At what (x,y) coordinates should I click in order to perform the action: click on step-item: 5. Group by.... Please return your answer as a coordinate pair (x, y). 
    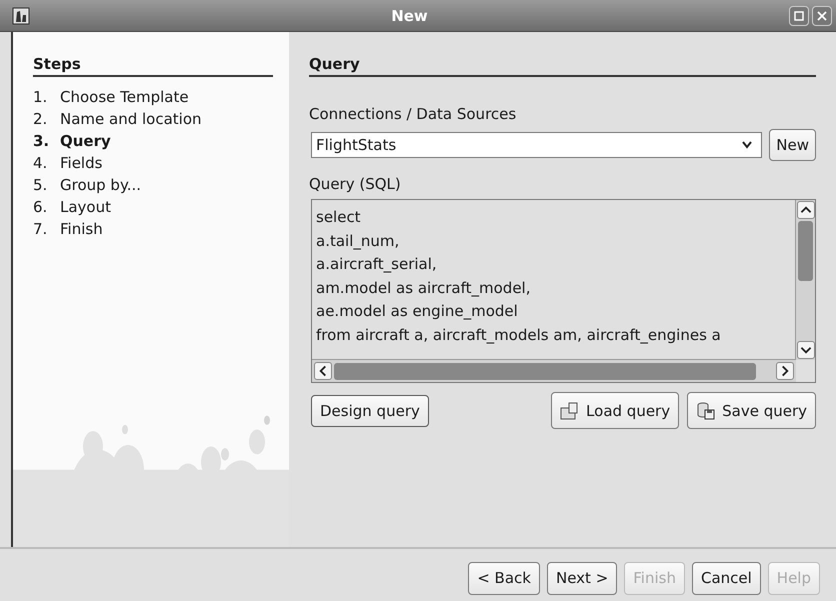
    Looking at the image, I should click on (87, 185).